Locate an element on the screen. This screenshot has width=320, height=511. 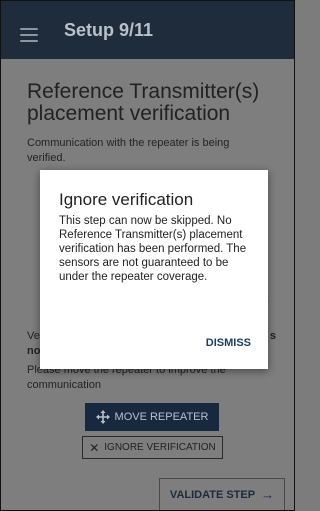
warning-fragment: s is located at coordinates (272, 336).